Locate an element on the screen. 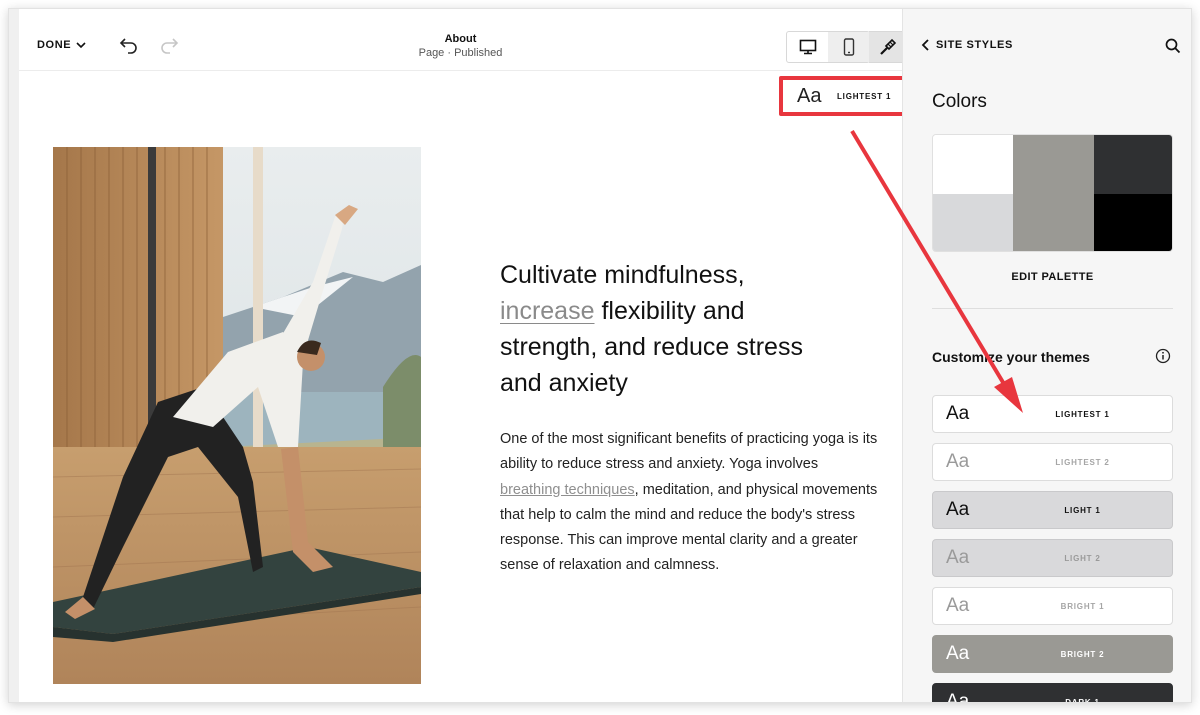  edit-palette-button: EDIT PALETTE is located at coordinates (1052, 277).